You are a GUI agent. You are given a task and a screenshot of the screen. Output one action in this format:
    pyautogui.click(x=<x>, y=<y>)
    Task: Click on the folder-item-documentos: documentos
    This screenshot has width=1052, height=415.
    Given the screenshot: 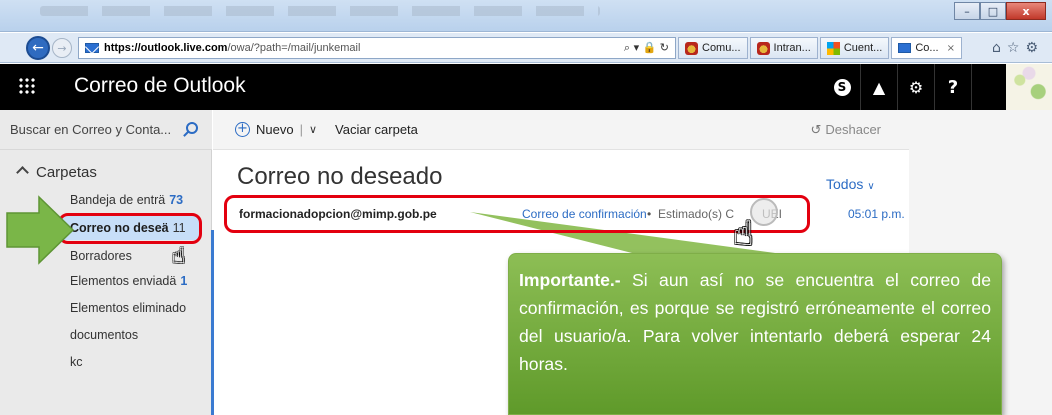 What is the action you would take?
    pyautogui.click(x=104, y=335)
    